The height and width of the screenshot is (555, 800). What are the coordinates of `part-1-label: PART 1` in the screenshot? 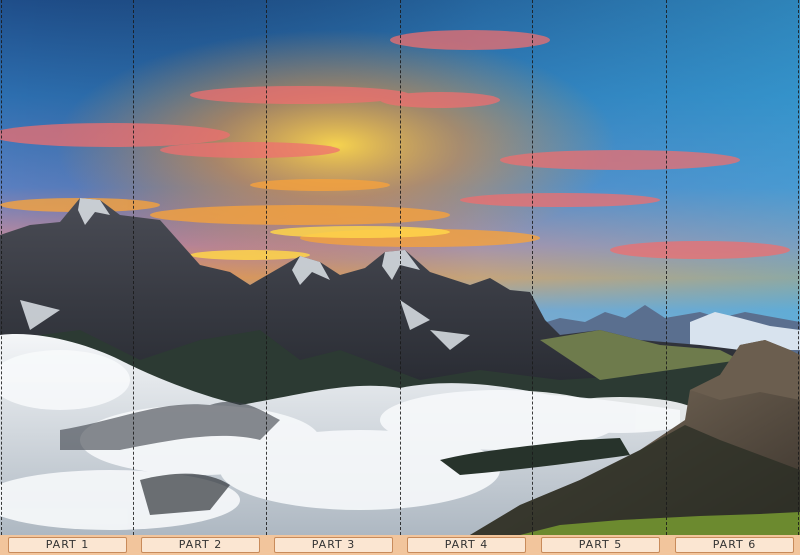 It's located at (67, 545).